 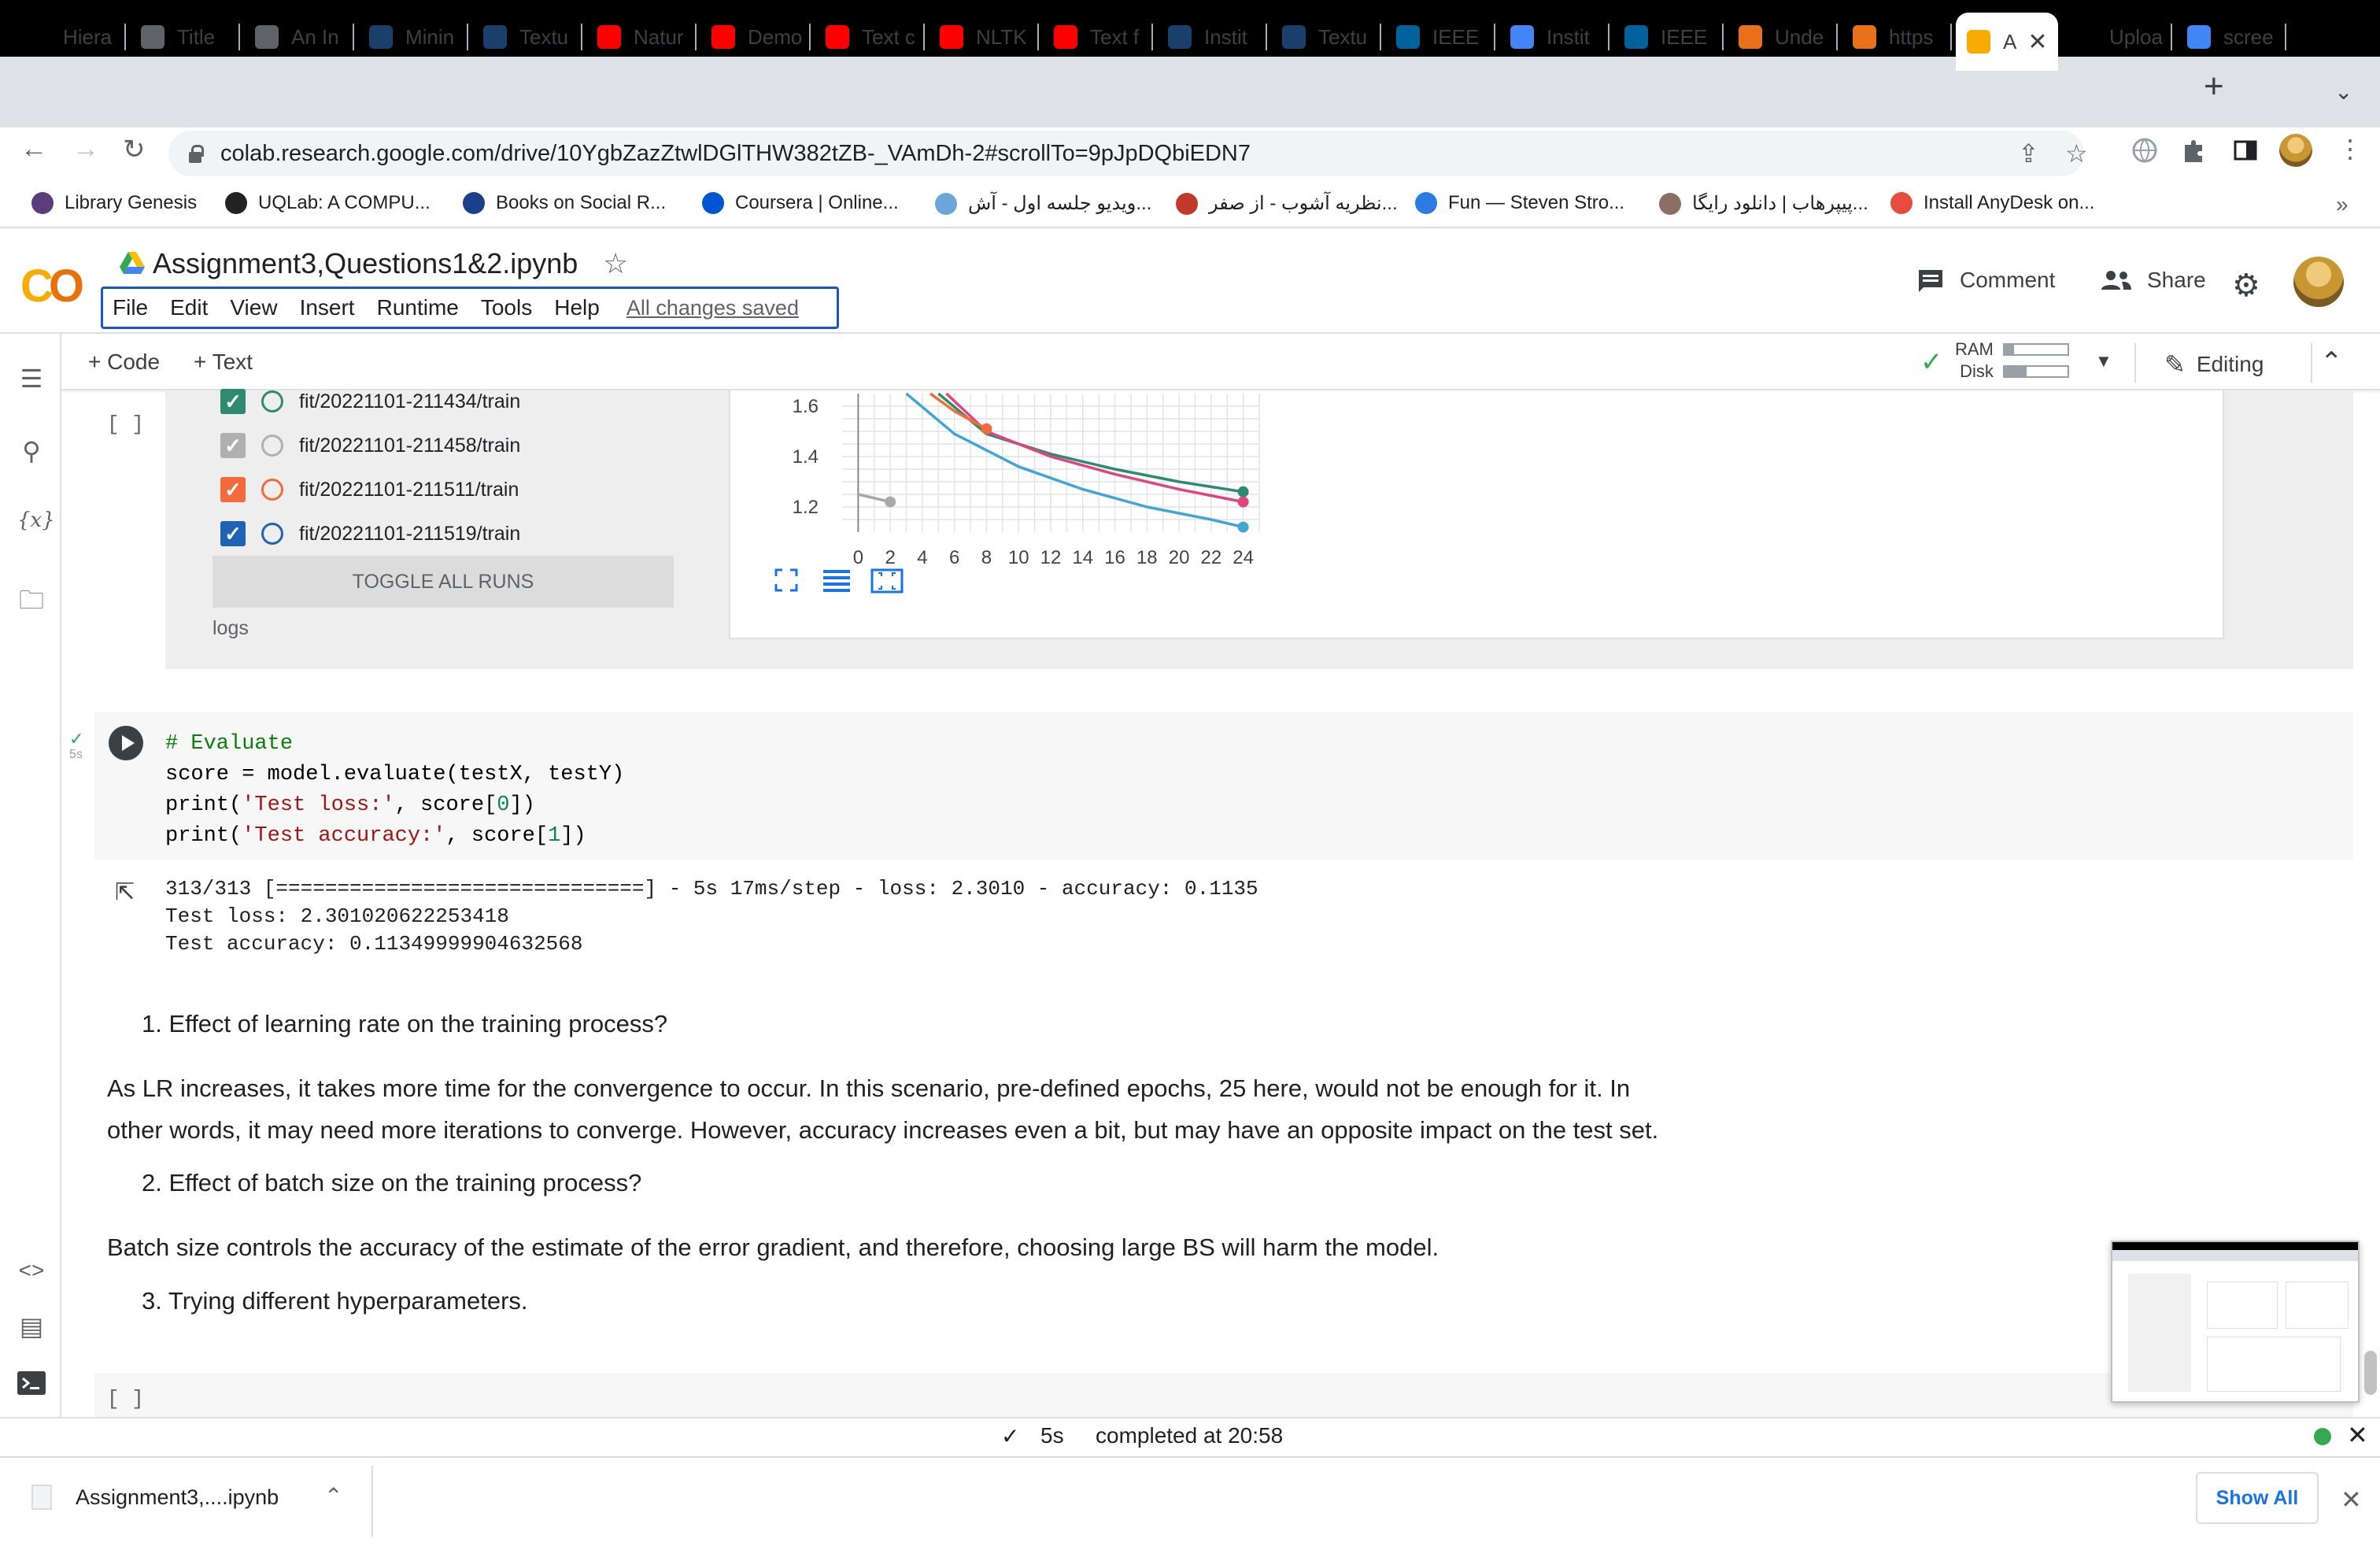 I want to click on browser-tab: A ✕, so click(x=2007, y=42).